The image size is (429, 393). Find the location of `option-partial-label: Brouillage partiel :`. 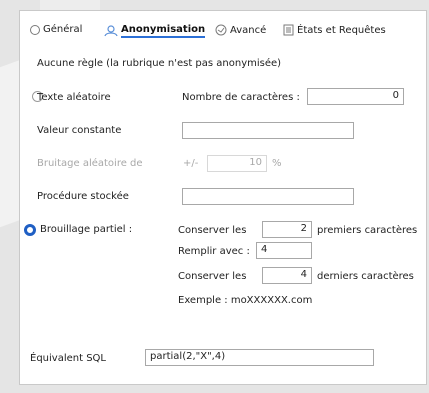

option-partial-label: Brouillage partiel : is located at coordinates (86, 229).